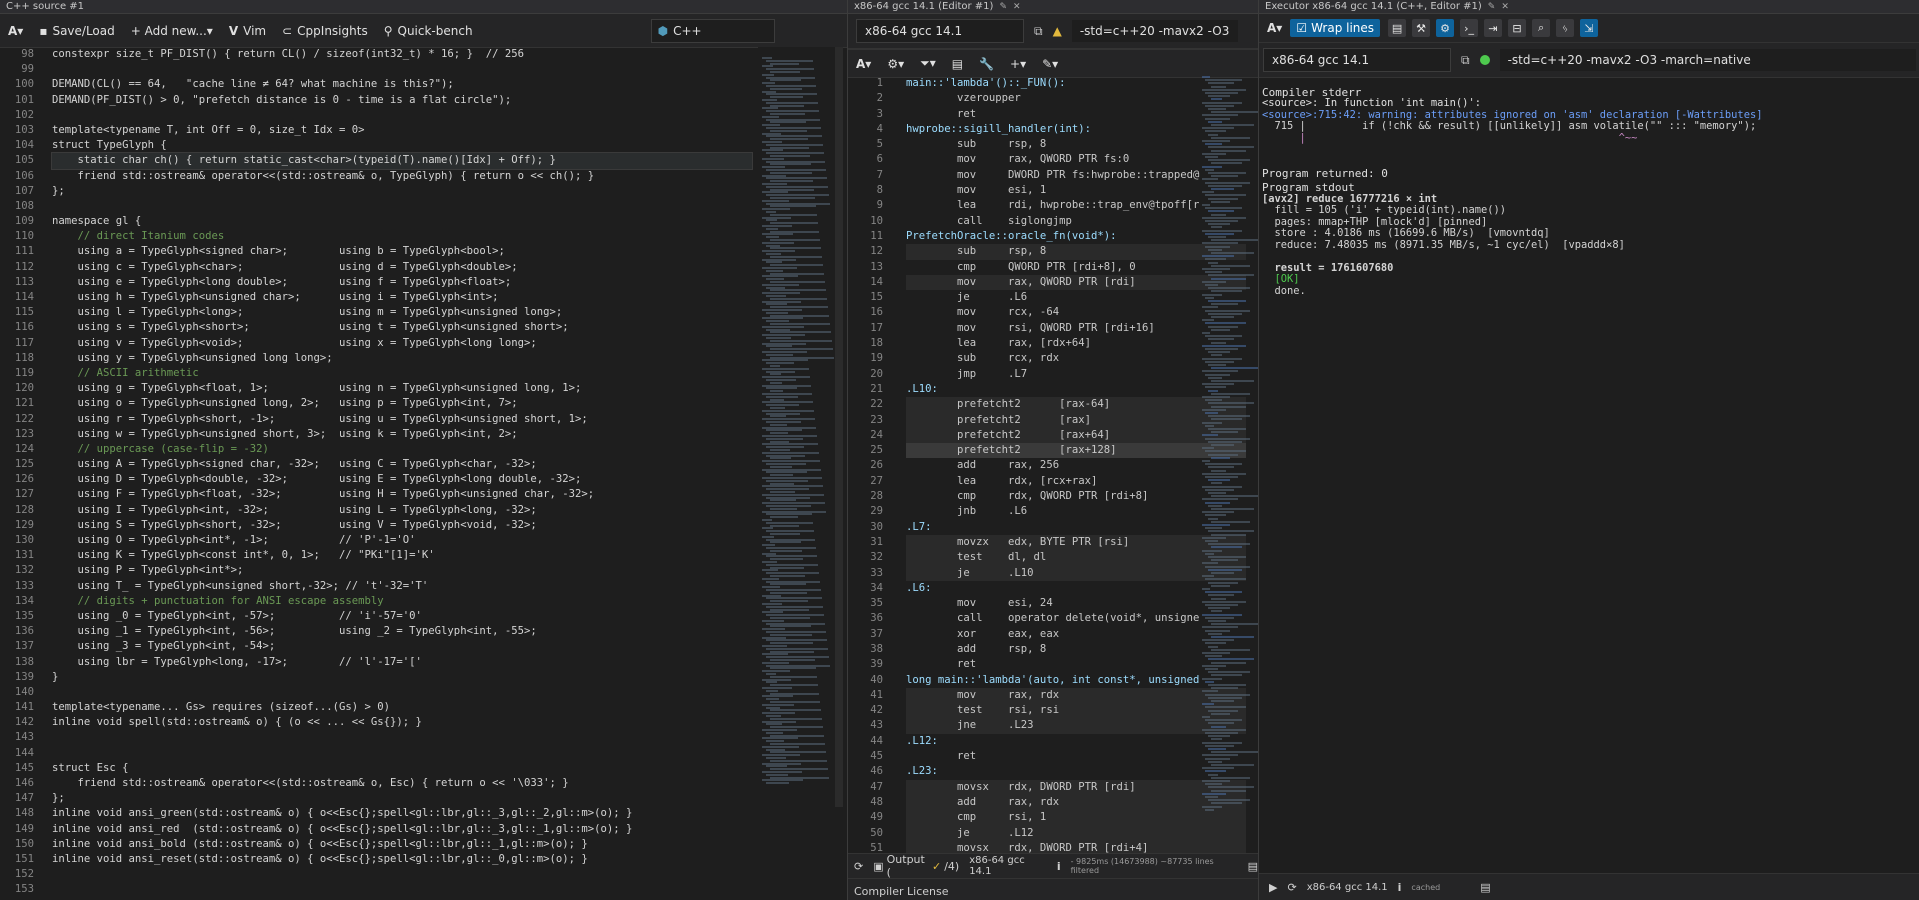  I want to click on run-icon: ▶, so click(1273, 887).